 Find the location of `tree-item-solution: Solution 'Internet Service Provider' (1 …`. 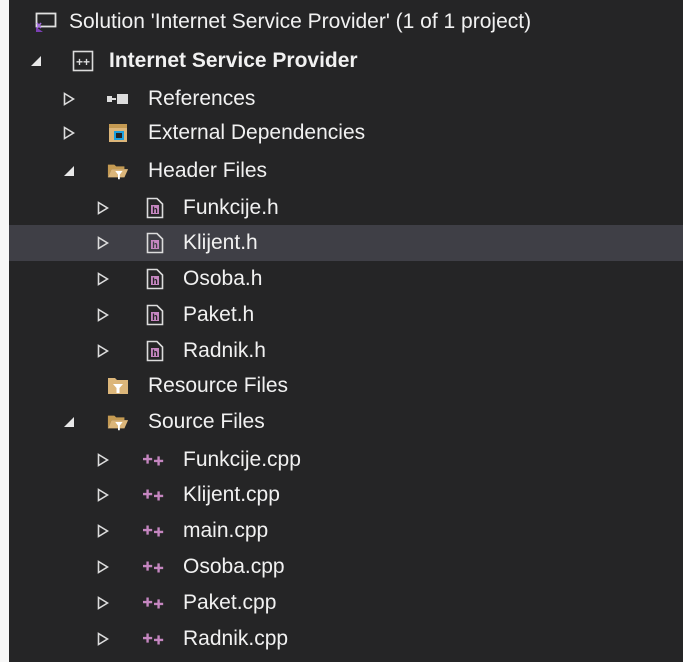

tree-item-solution: Solution 'Internet Service Provider' (1 … is located at coordinates (346, 22).